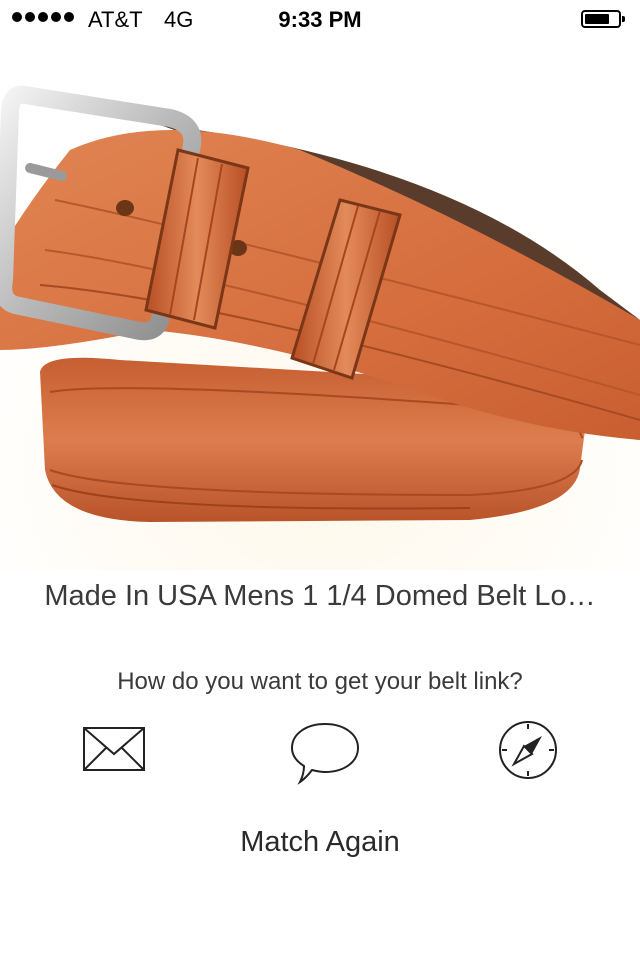  What do you see at coordinates (320, 842) in the screenshot?
I see `match-again-button: Match Again` at bounding box center [320, 842].